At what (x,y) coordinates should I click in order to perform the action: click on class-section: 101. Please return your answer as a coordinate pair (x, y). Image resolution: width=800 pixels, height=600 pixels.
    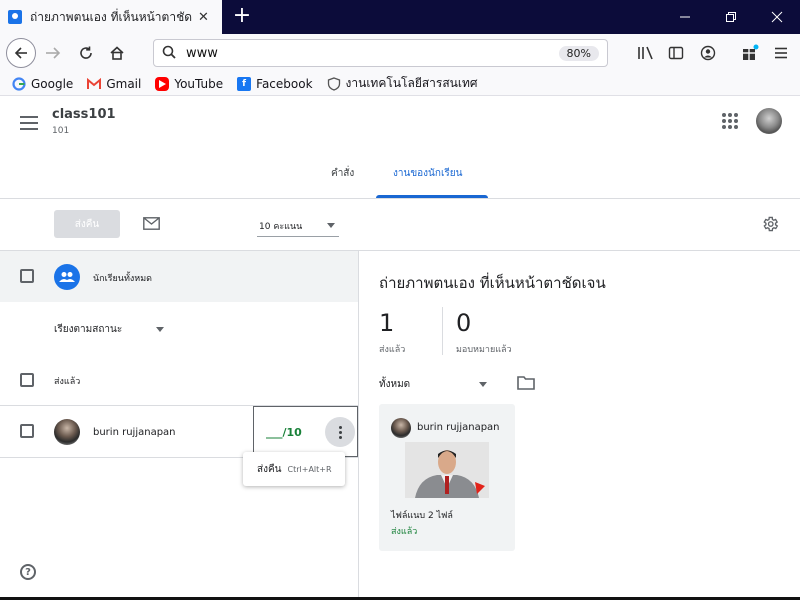
    Looking at the image, I should click on (61, 131).